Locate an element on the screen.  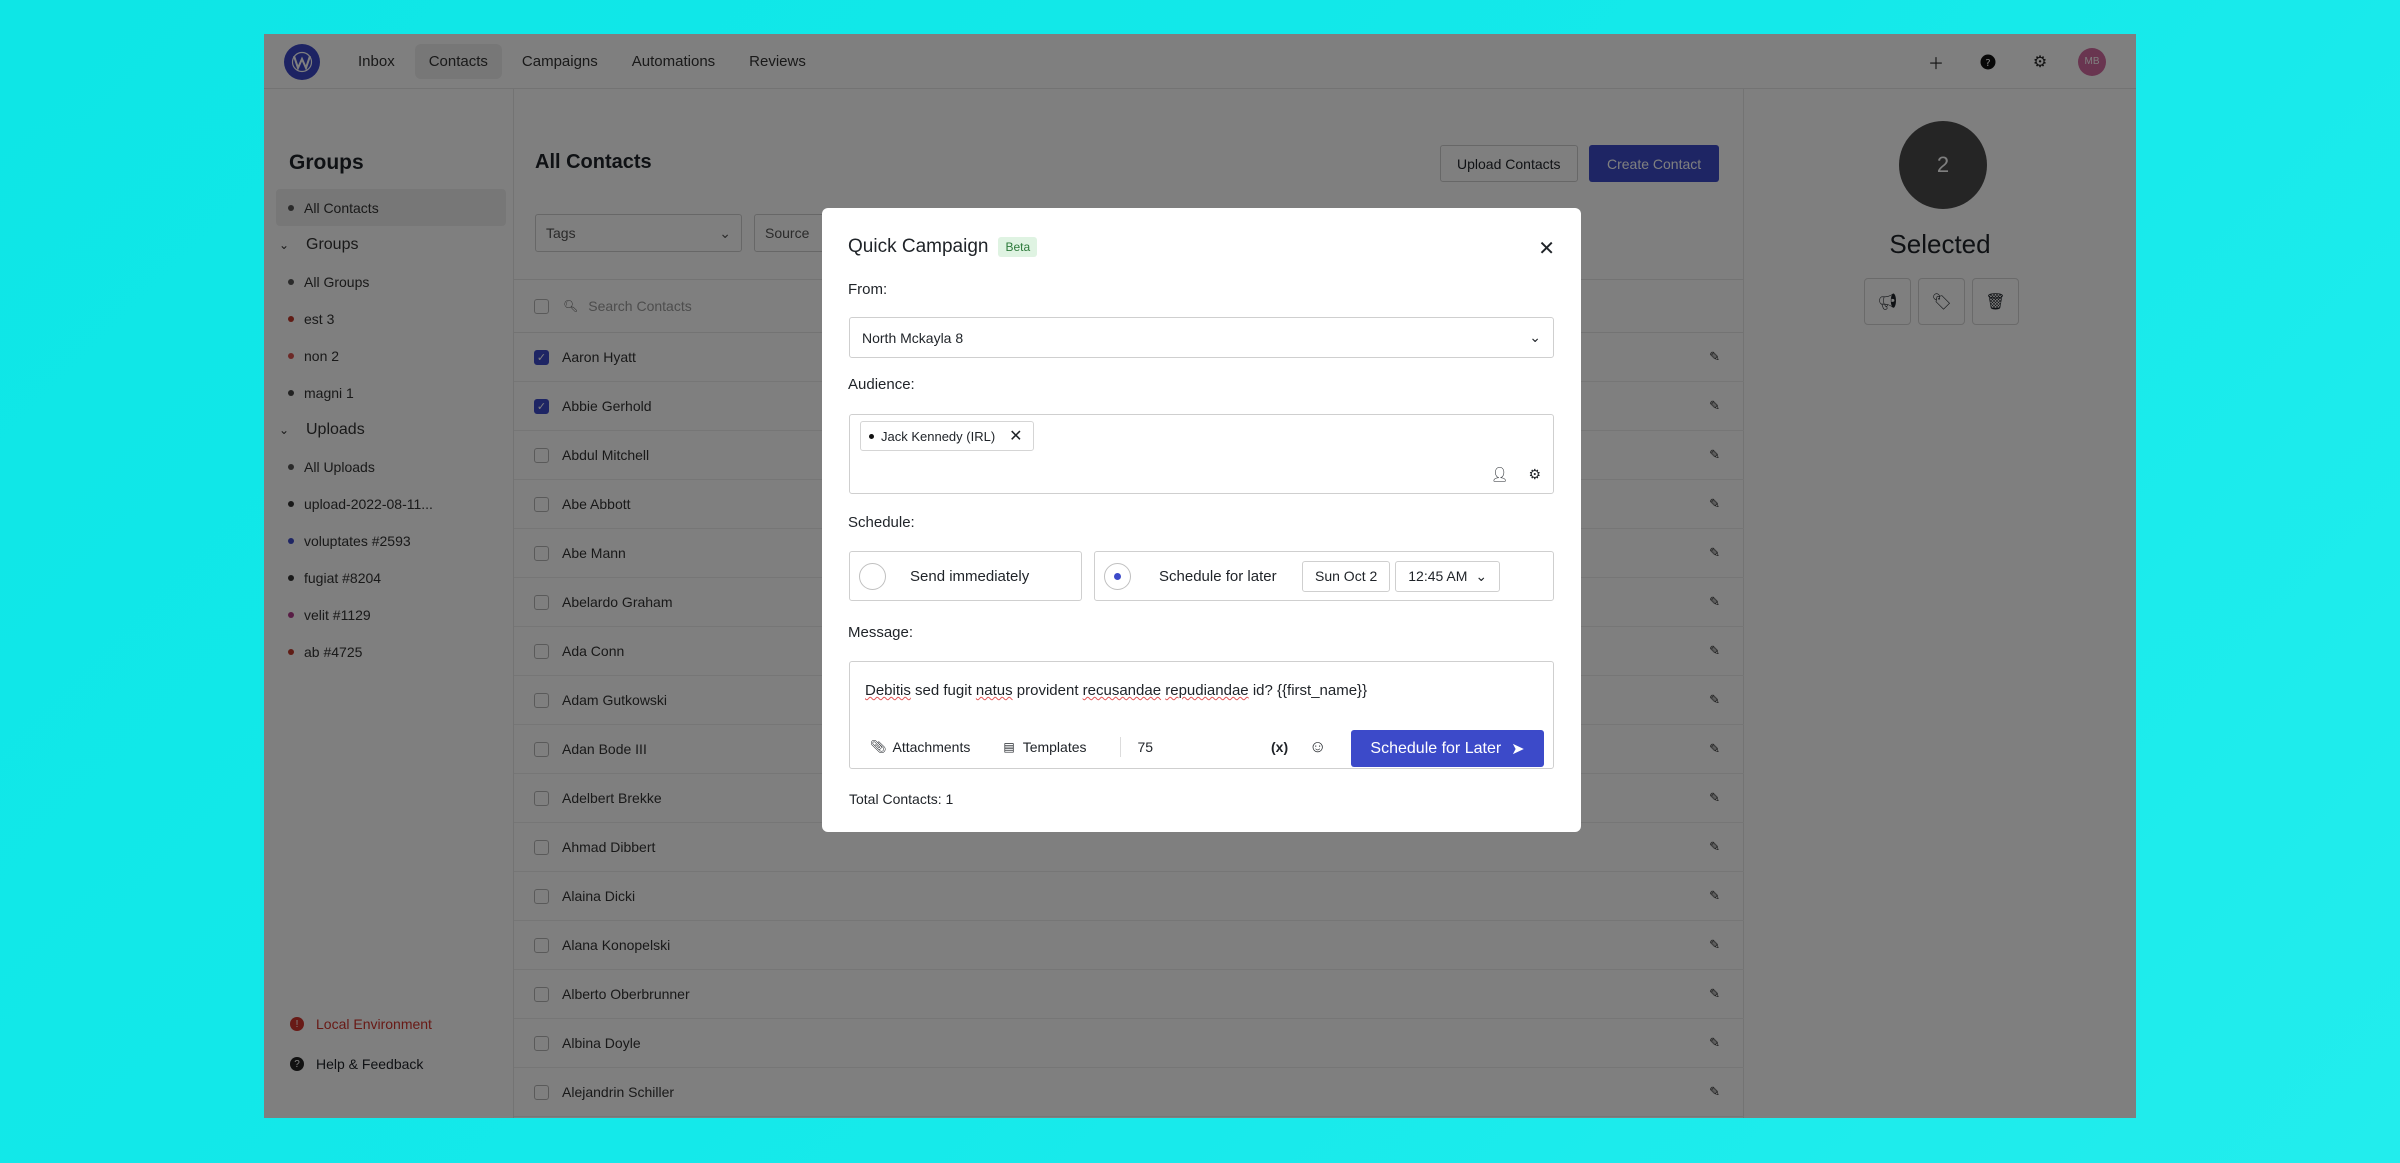
message-word: natus is located at coordinates (994, 690).